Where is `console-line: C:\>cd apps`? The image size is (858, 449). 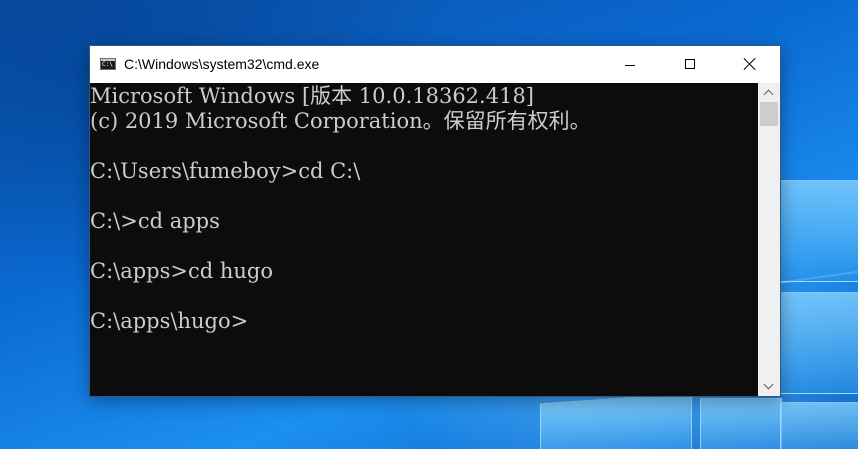 console-line: C:\>cd apps is located at coordinates (155, 221).